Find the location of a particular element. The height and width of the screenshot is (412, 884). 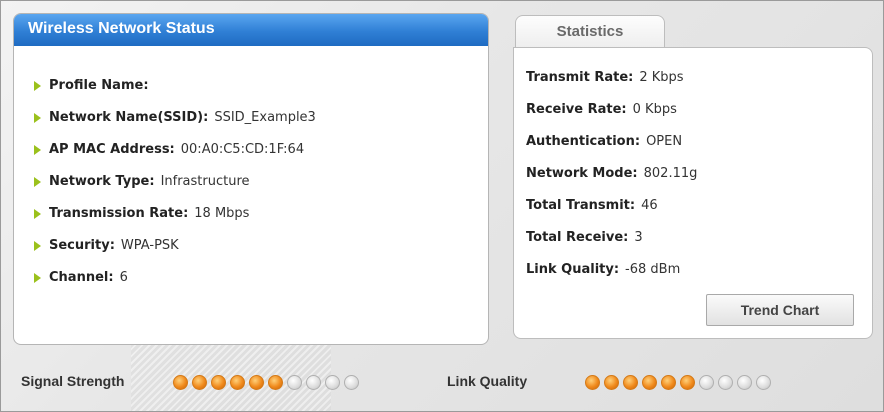

list-item-channel: Channel: 6 is located at coordinates (261, 278).